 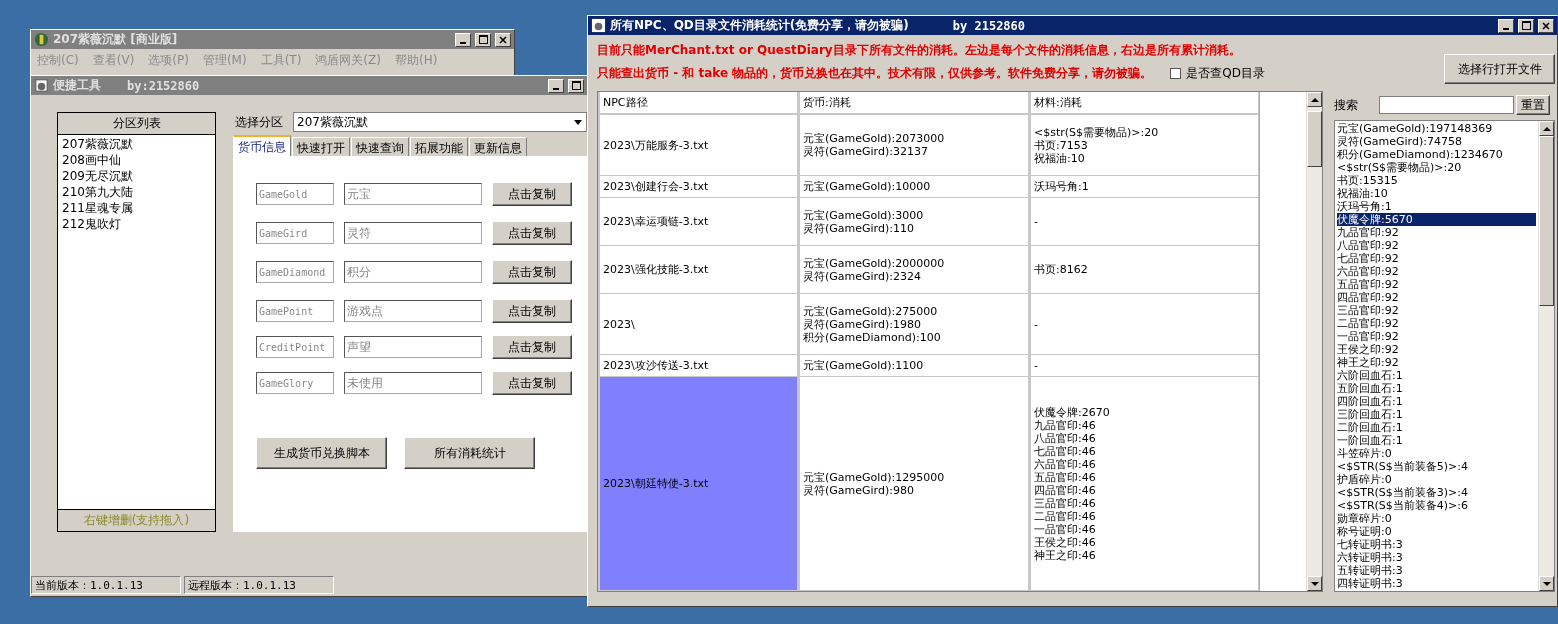 What do you see at coordinates (295, 194) in the screenshot?
I see `input-field: GameGold` at bounding box center [295, 194].